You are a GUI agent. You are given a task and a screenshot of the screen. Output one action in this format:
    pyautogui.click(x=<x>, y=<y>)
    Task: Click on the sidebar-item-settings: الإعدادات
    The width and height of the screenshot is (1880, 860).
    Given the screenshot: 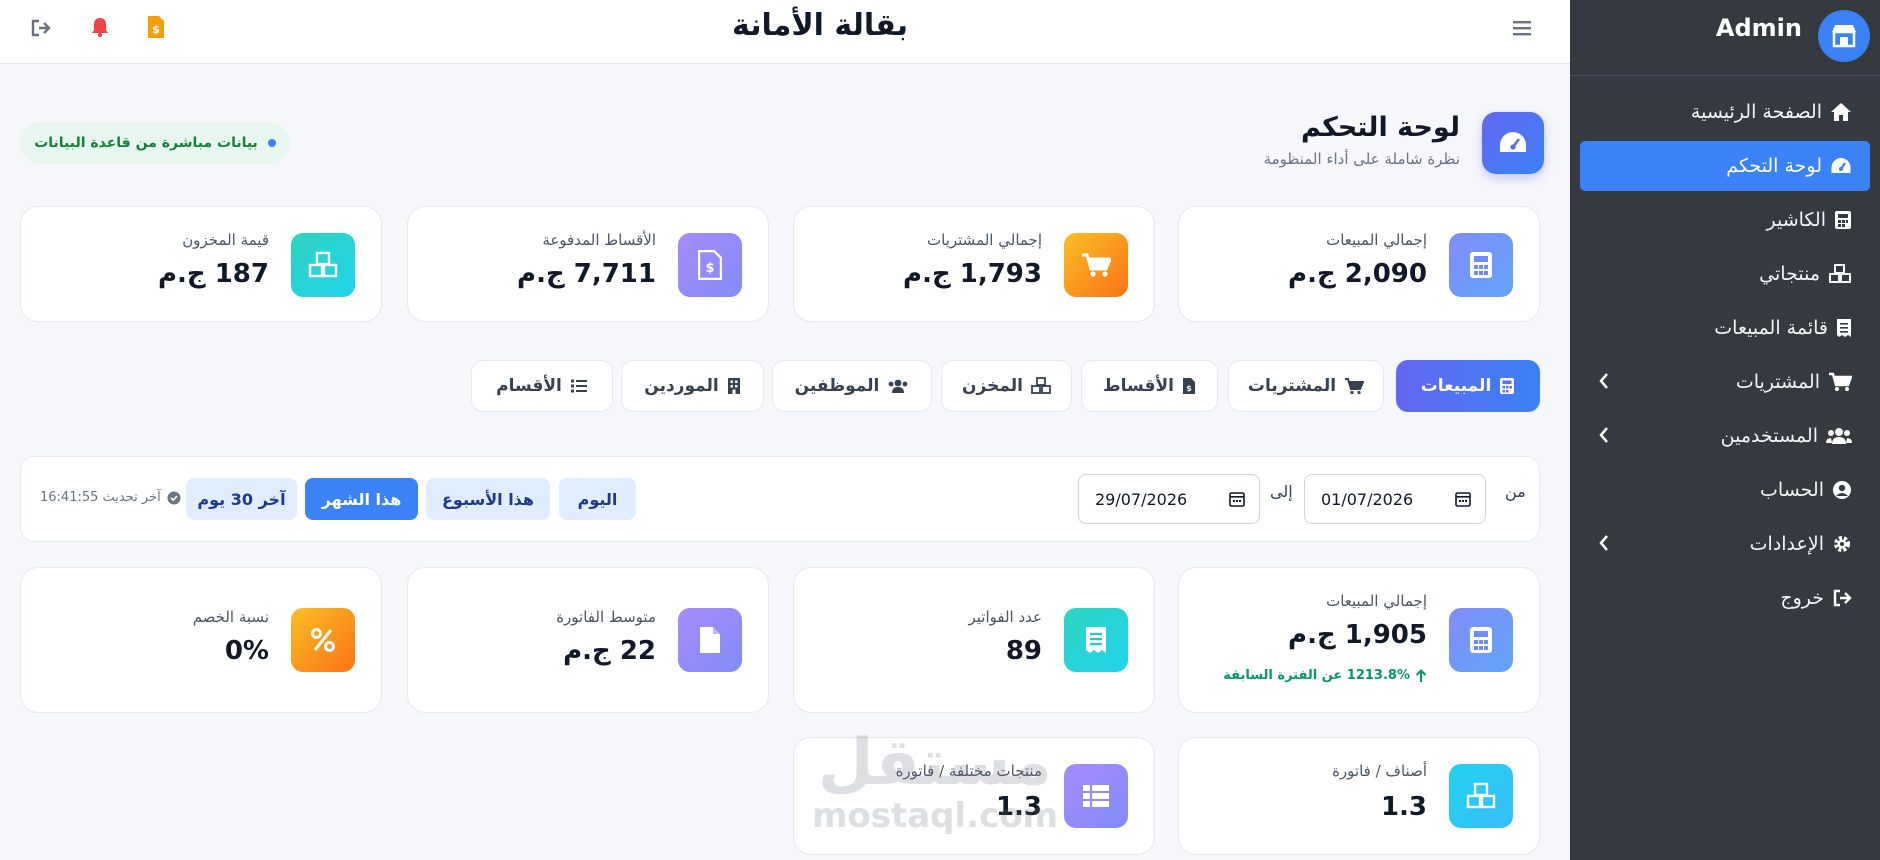 What is the action you would take?
    pyautogui.click(x=1725, y=544)
    